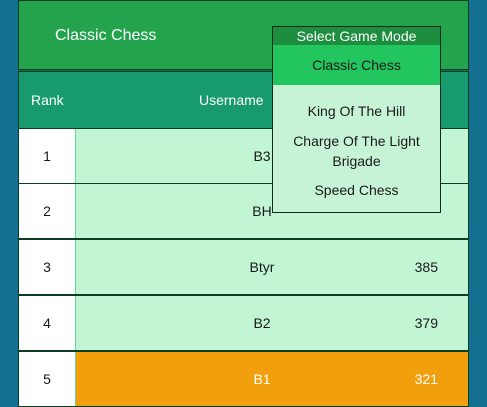  I want to click on rank-cell: 4, so click(47, 323).